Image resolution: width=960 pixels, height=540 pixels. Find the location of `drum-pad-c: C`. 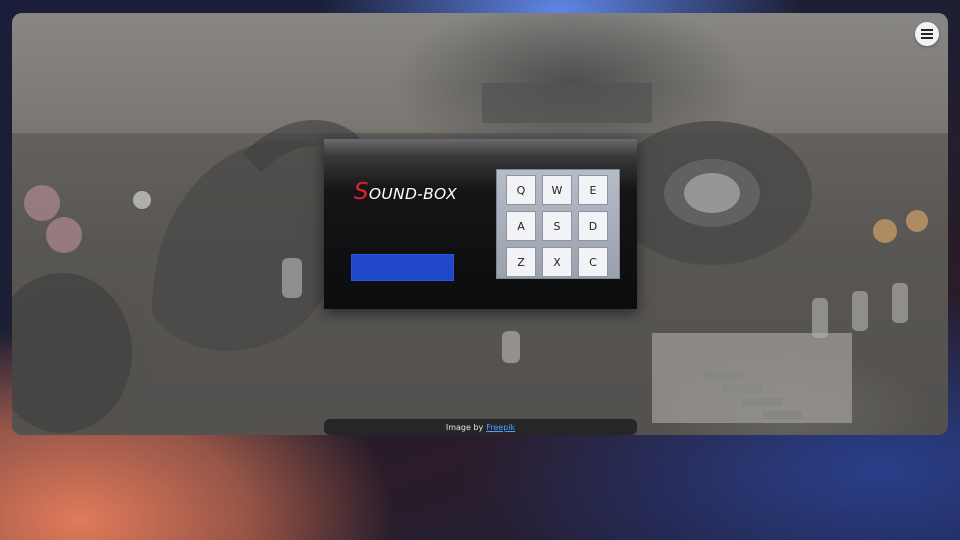

drum-pad-c: C is located at coordinates (593, 262).